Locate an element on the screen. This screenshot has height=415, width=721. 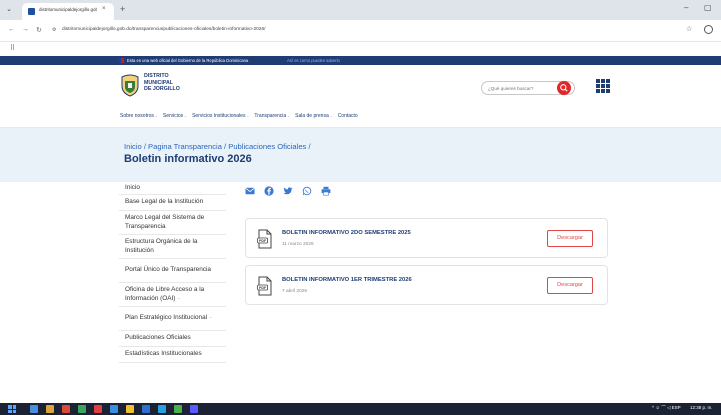
nav-item-sobre-nosotros: Sobre nosotros⌄ is located at coordinates (139, 116).